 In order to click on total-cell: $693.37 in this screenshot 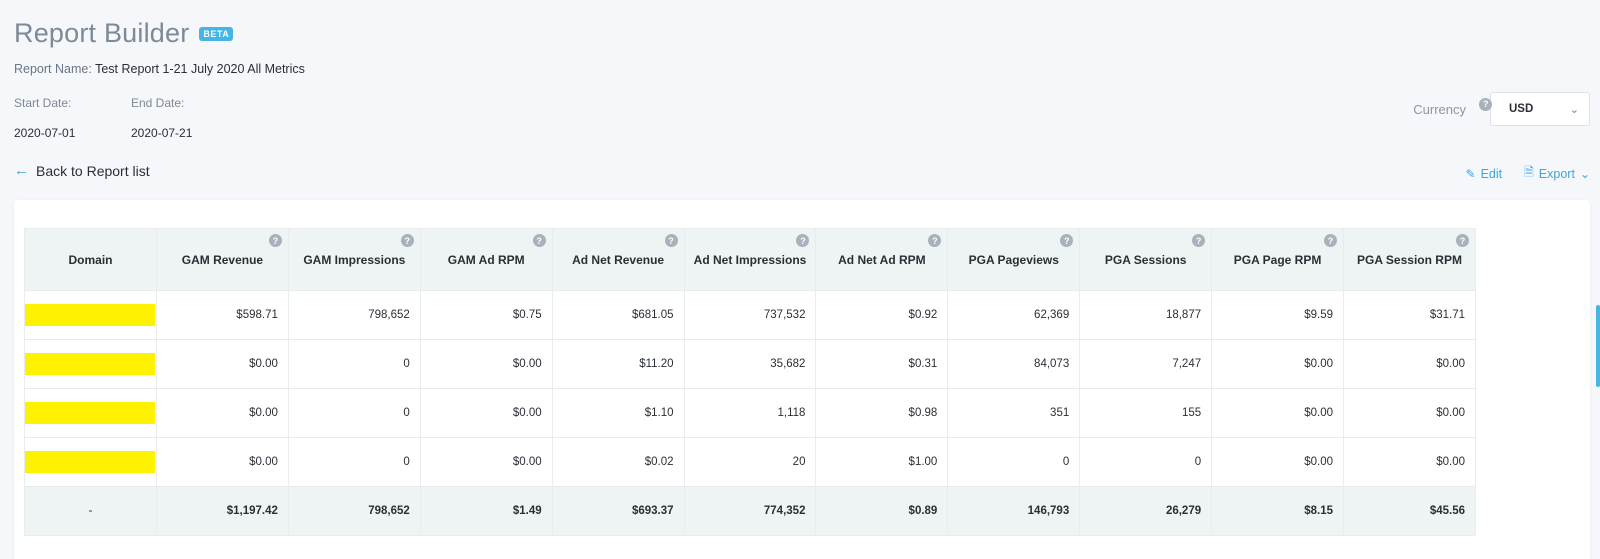, I will do `click(618, 511)`.